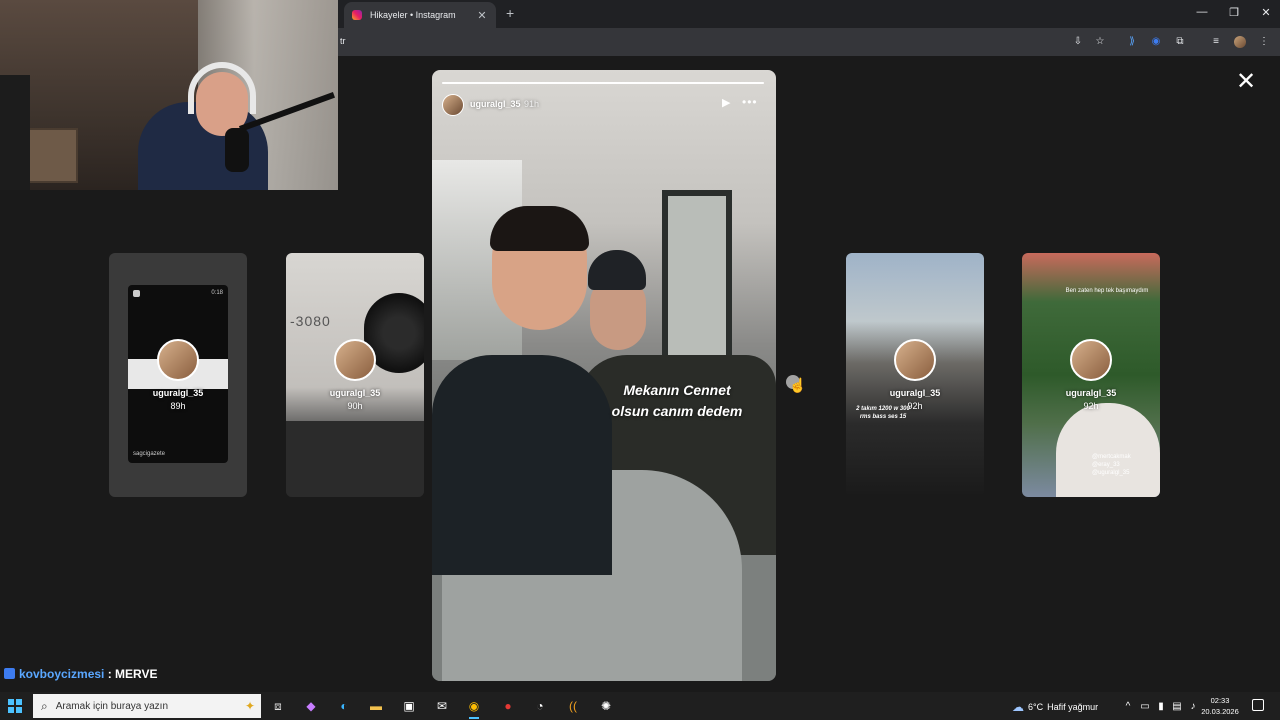 This screenshot has height=720, width=1280. I want to click on window-close-button: ✕, so click(1266, 12).